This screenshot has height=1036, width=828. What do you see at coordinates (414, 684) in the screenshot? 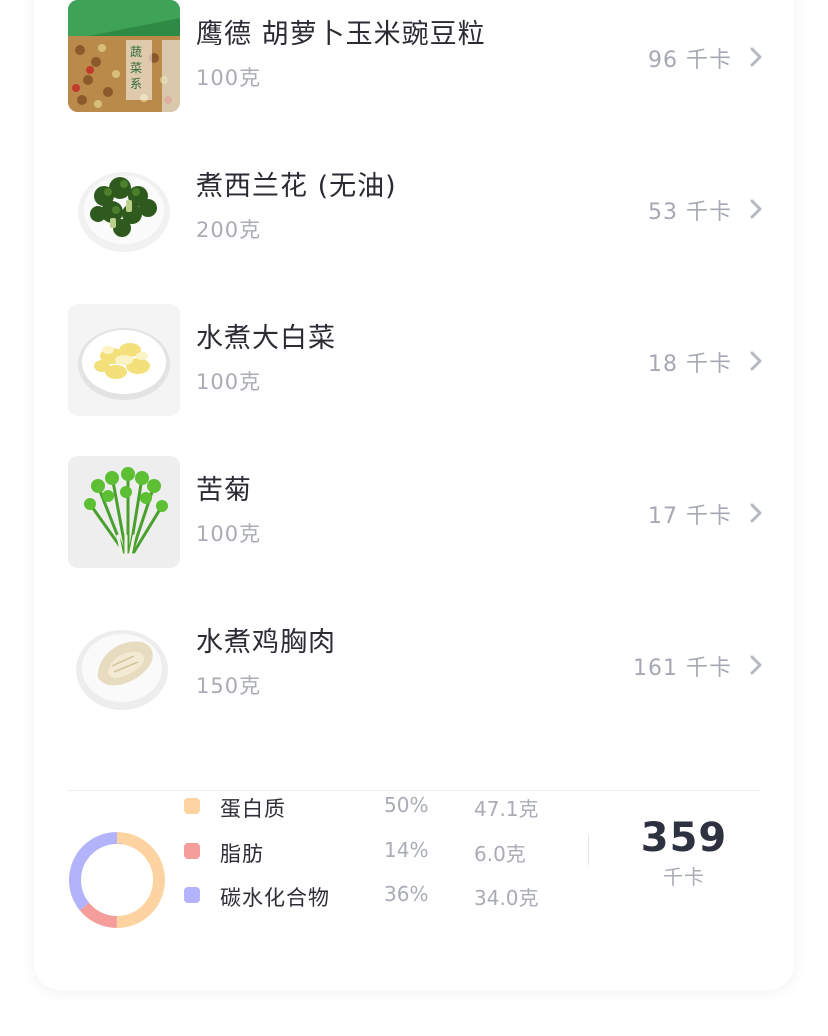
I see `food-item: 水煮鸡胸肉 150克 161 千卡` at bounding box center [414, 684].